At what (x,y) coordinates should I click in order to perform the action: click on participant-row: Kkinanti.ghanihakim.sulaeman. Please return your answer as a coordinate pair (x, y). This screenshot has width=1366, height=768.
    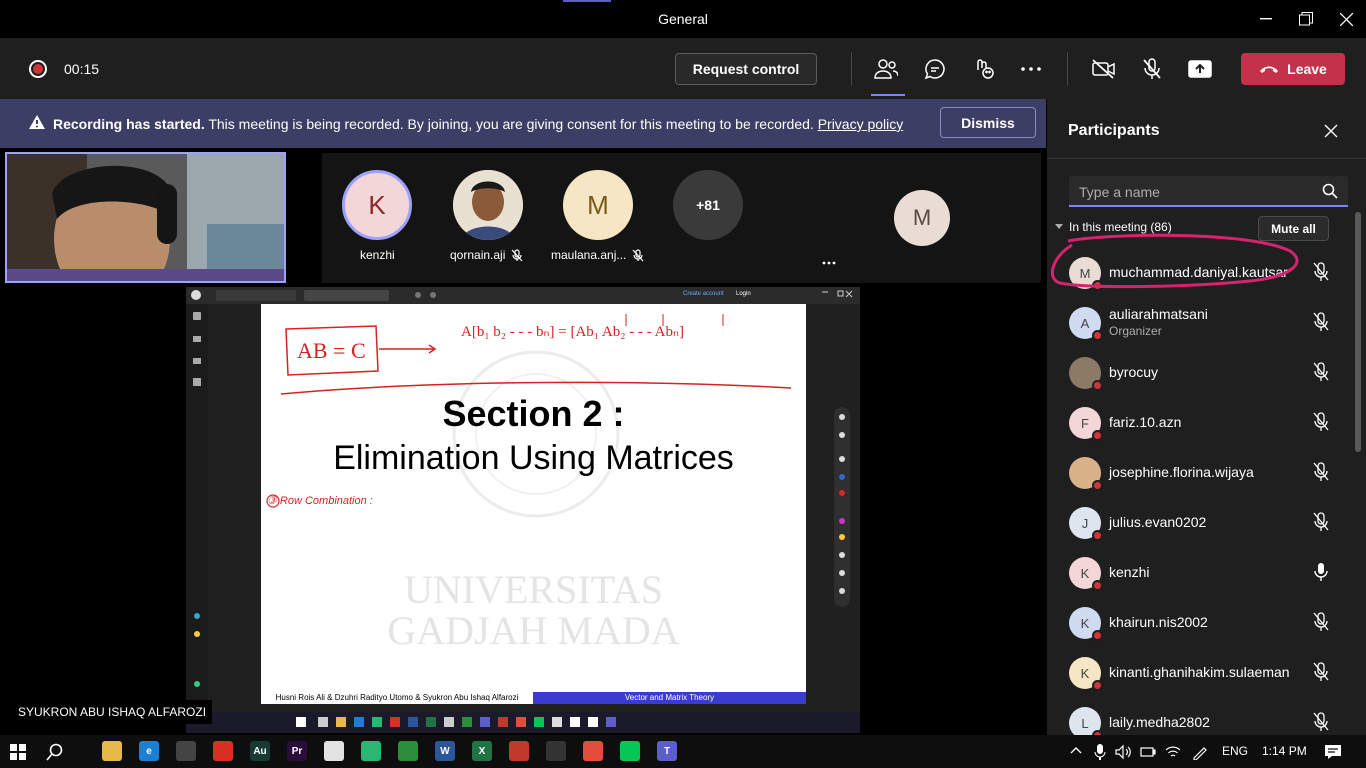
    Looking at the image, I should click on (1200, 672).